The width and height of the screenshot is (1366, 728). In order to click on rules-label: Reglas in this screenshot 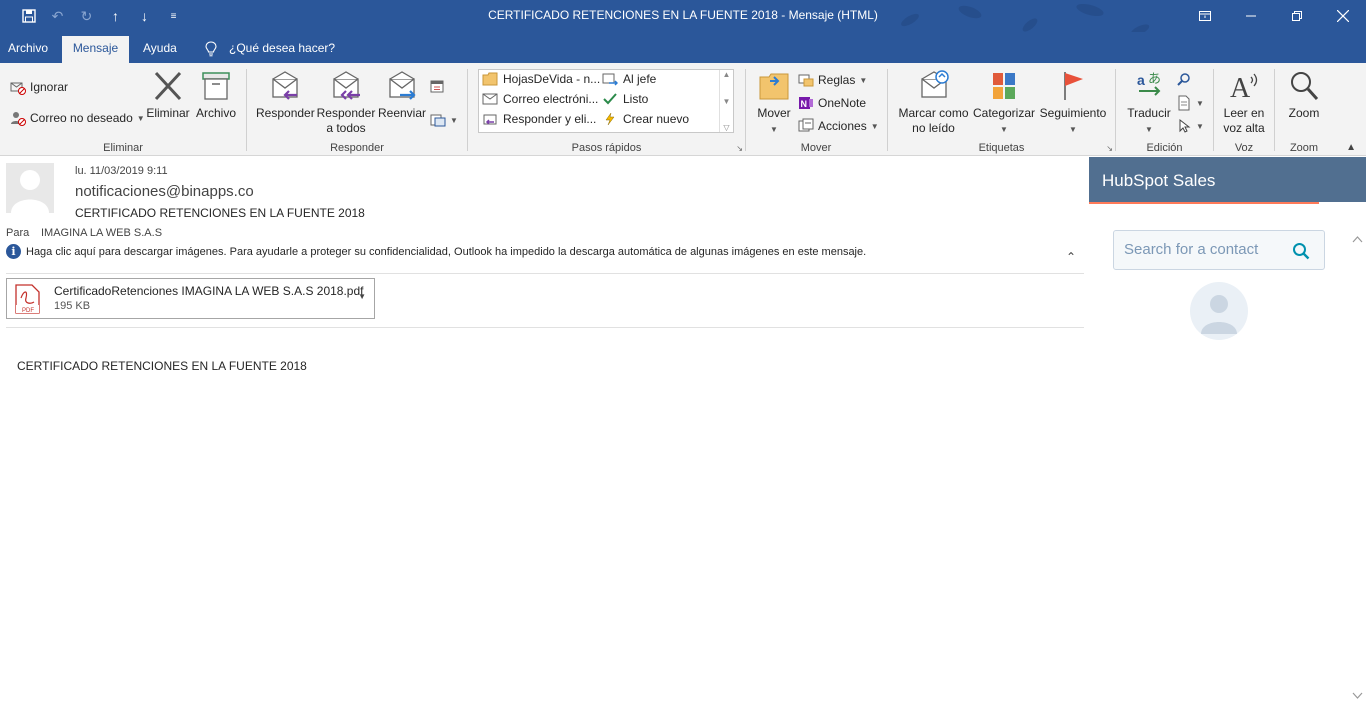, I will do `click(837, 80)`.